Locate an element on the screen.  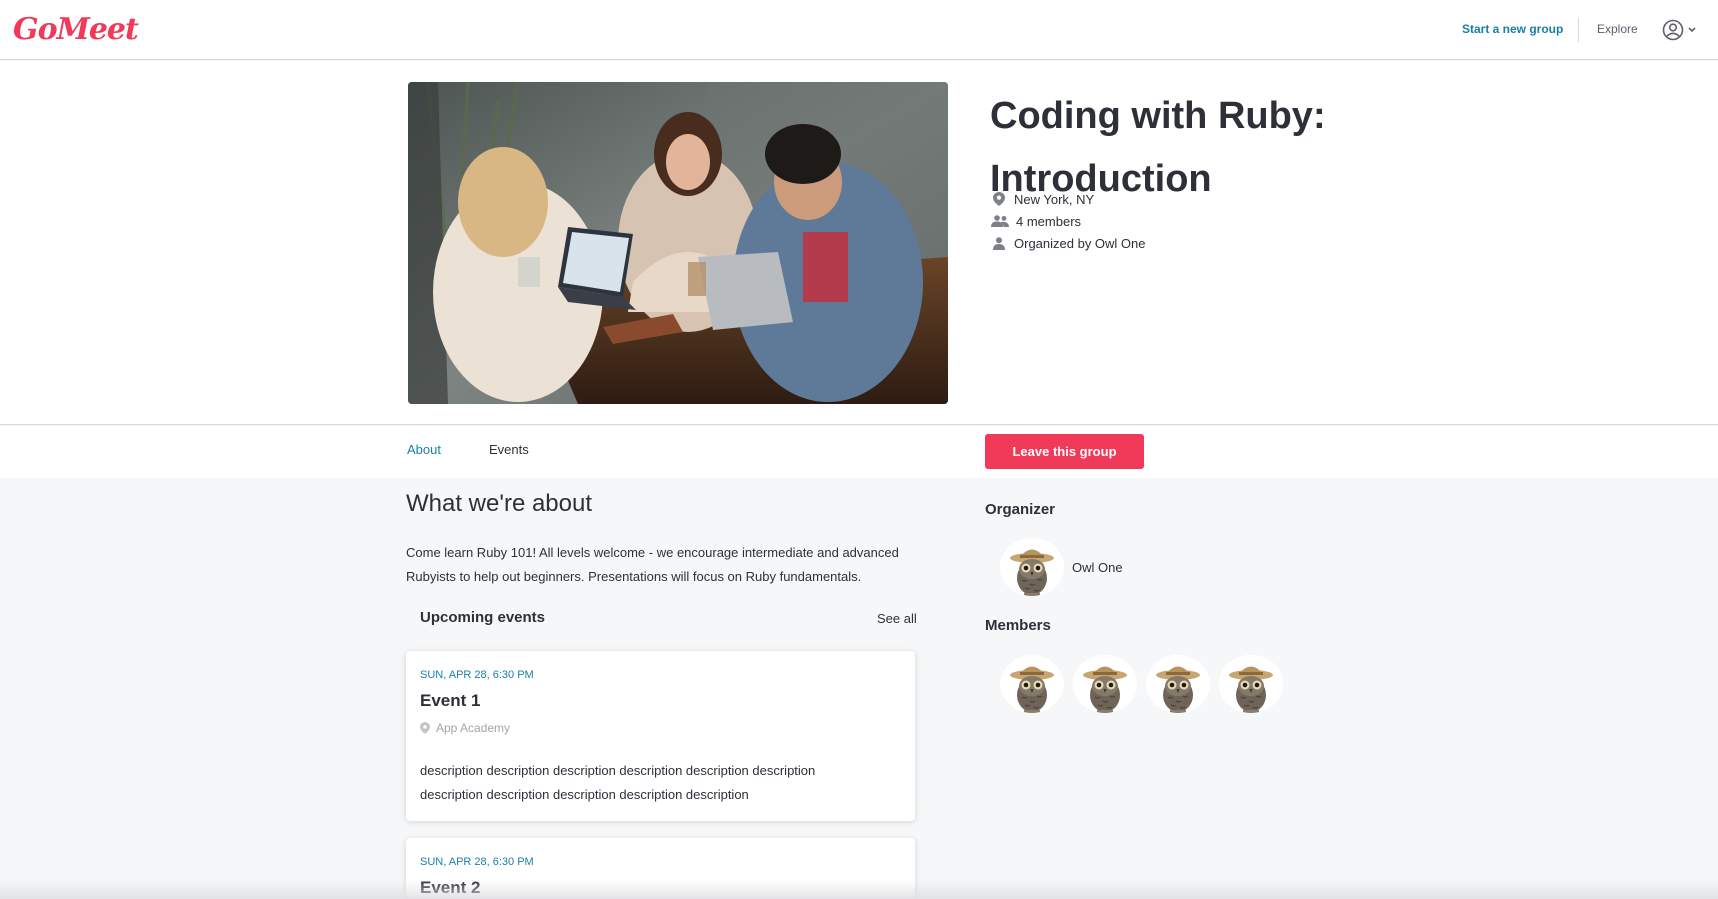
leave-group-button: Leave this group is located at coordinates (1064, 451).